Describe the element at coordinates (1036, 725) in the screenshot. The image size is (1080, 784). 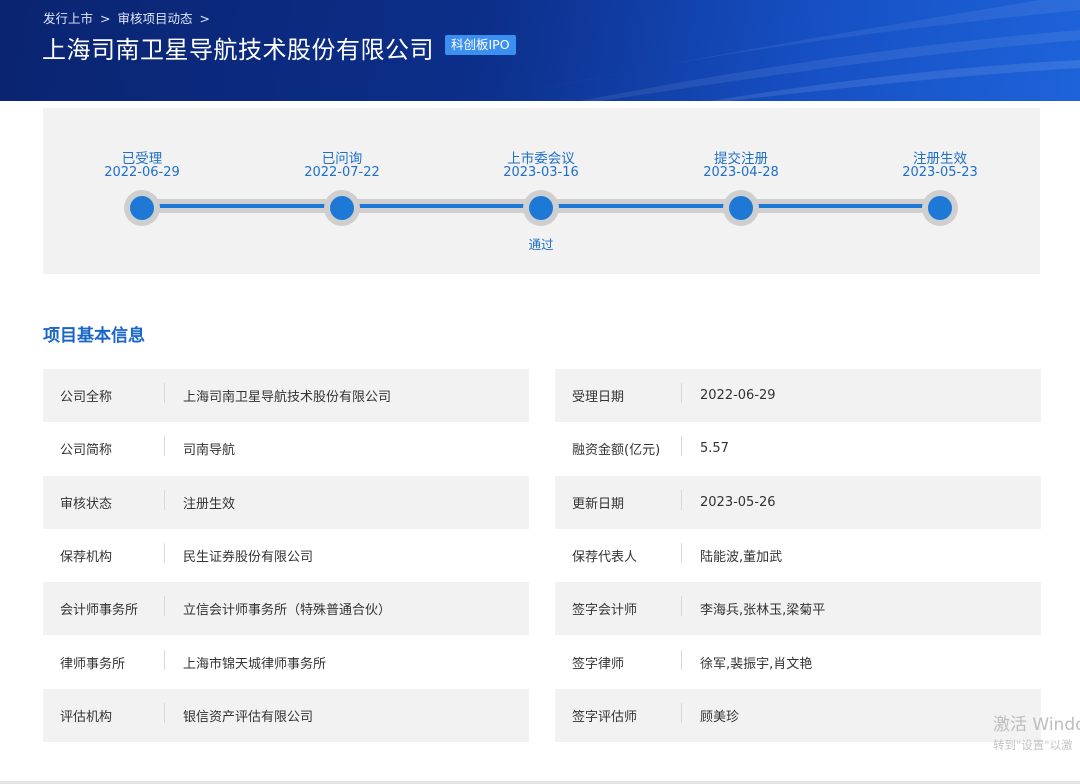
I see `watermark-line-1: 激活 Windo` at that location.